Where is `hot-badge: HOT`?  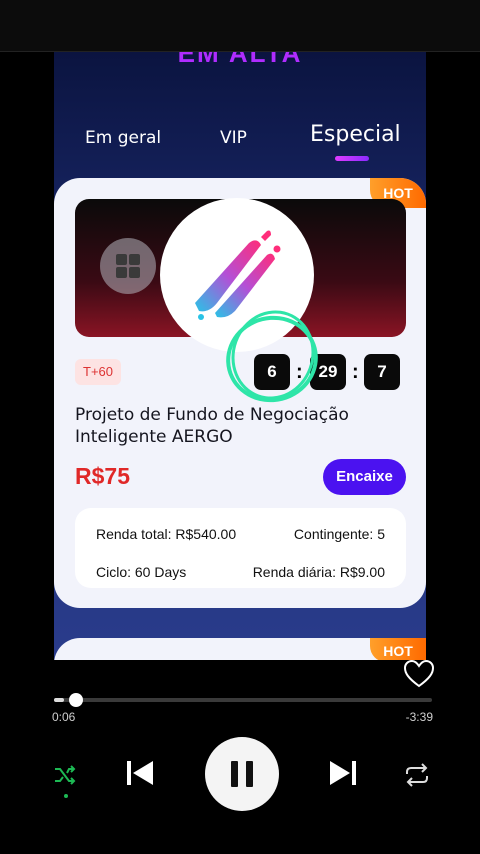 hot-badge: HOT is located at coordinates (398, 649).